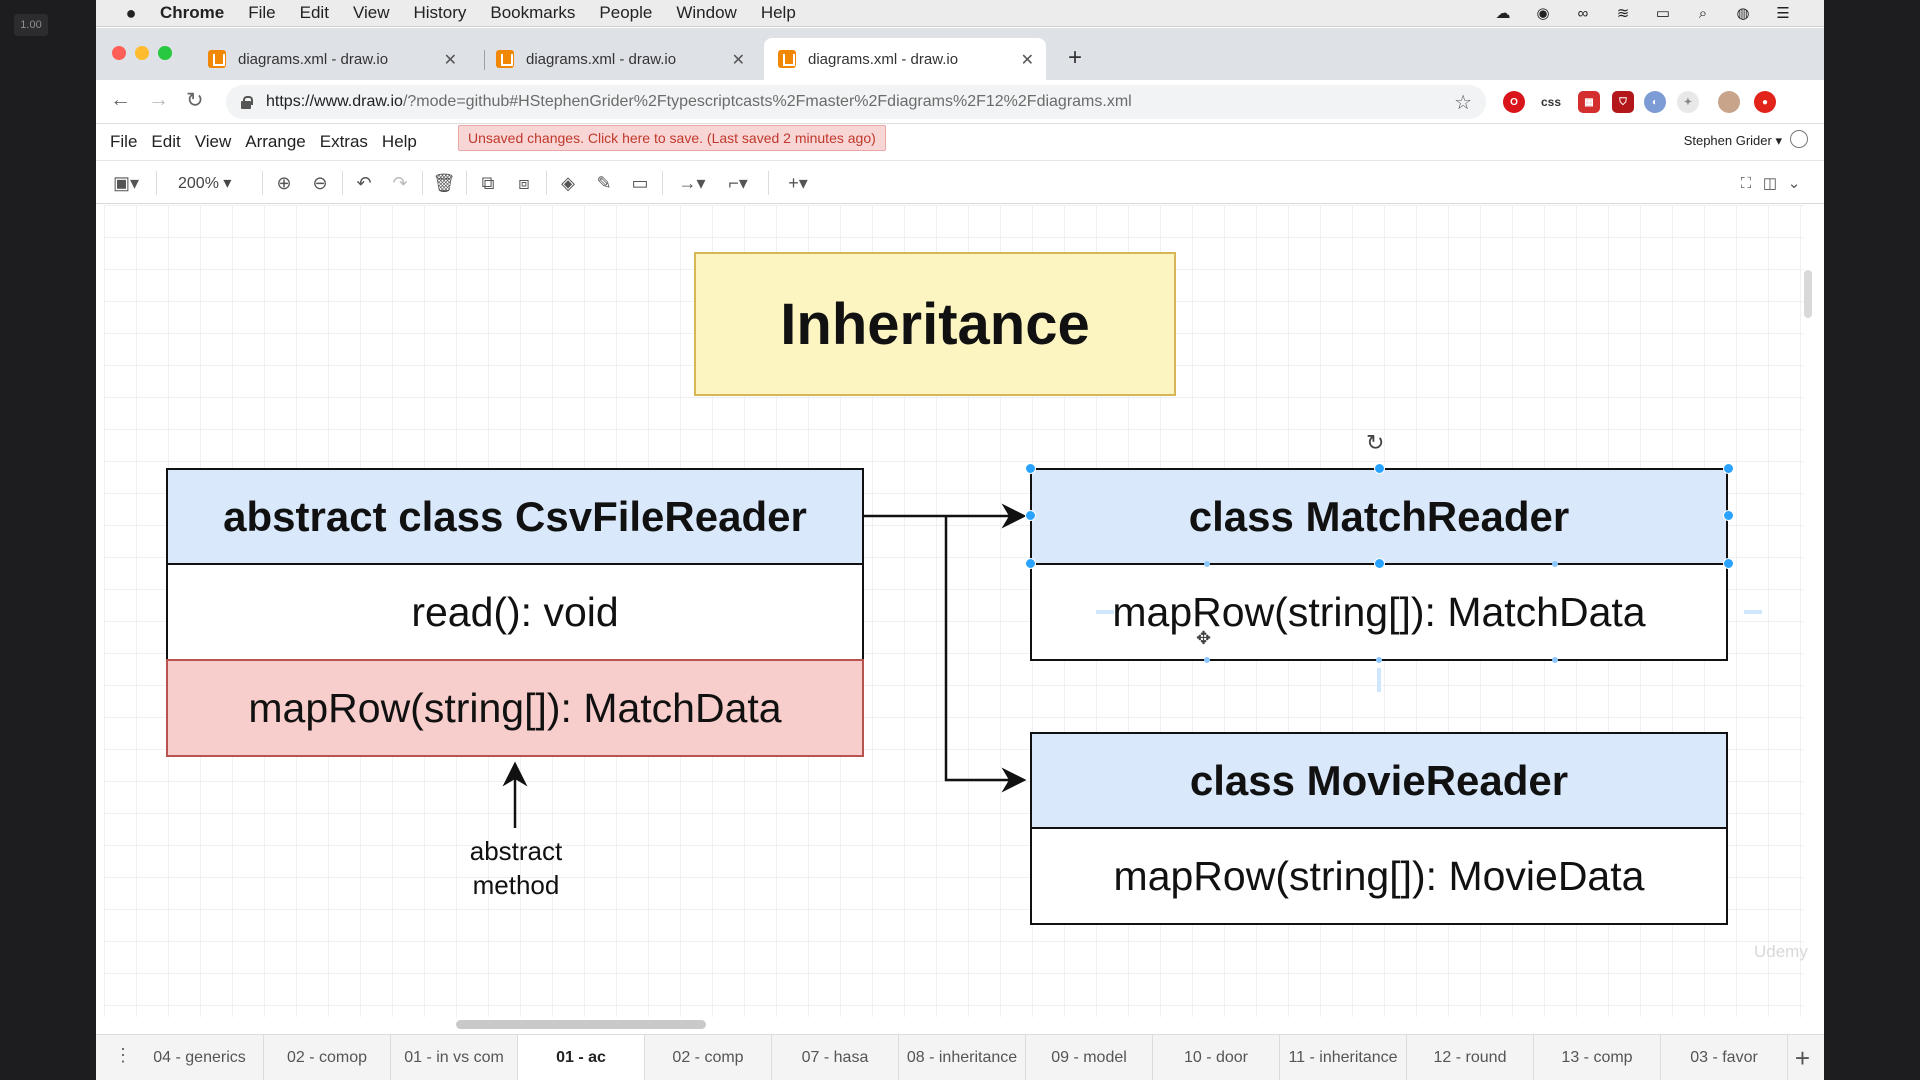 The height and width of the screenshot is (1080, 1920). I want to click on insert-icon: +▾, so click(798, 183).